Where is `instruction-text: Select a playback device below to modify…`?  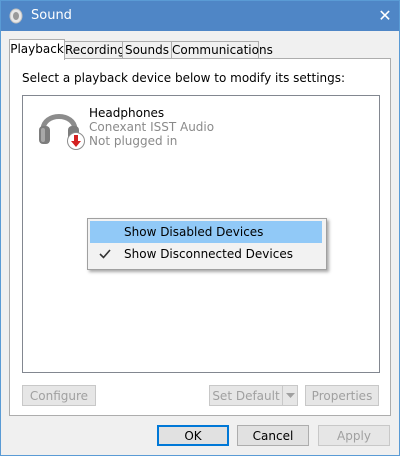 instruction-text: Select a playback device below to modify… is located at coordinates (184, 78).